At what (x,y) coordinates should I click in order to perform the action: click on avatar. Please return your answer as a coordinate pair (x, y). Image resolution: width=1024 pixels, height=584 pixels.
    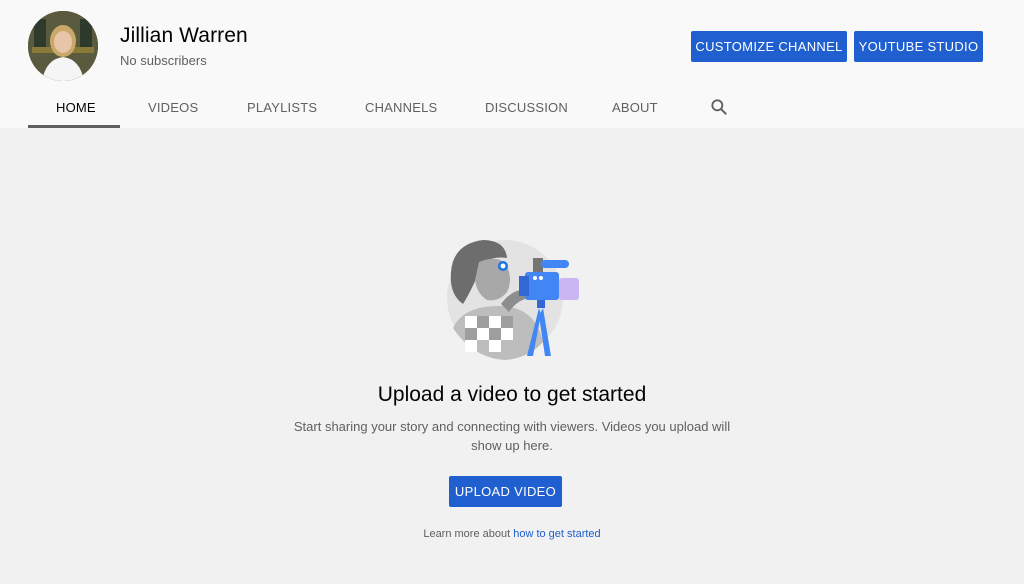
    Looking at the image, I should click on (63, 46).